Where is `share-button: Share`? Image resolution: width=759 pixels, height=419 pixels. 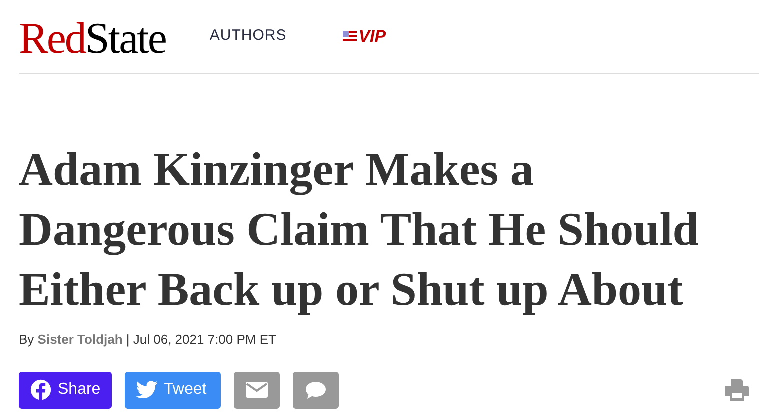 share-button: Share is located at coordinates (65, 390).